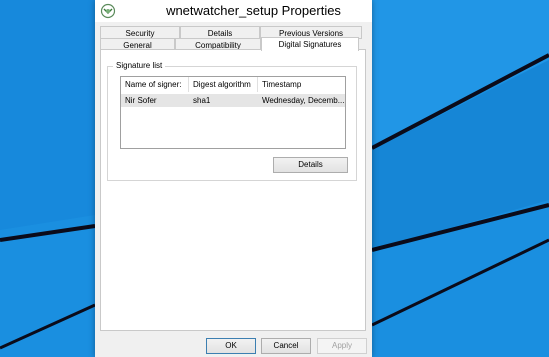 The height and width of the screenshot is (357, 549). What do you see at coordinates (231, 346) in the screenshot?
I see `ok-button: OK` at bounding box center [231, 346].